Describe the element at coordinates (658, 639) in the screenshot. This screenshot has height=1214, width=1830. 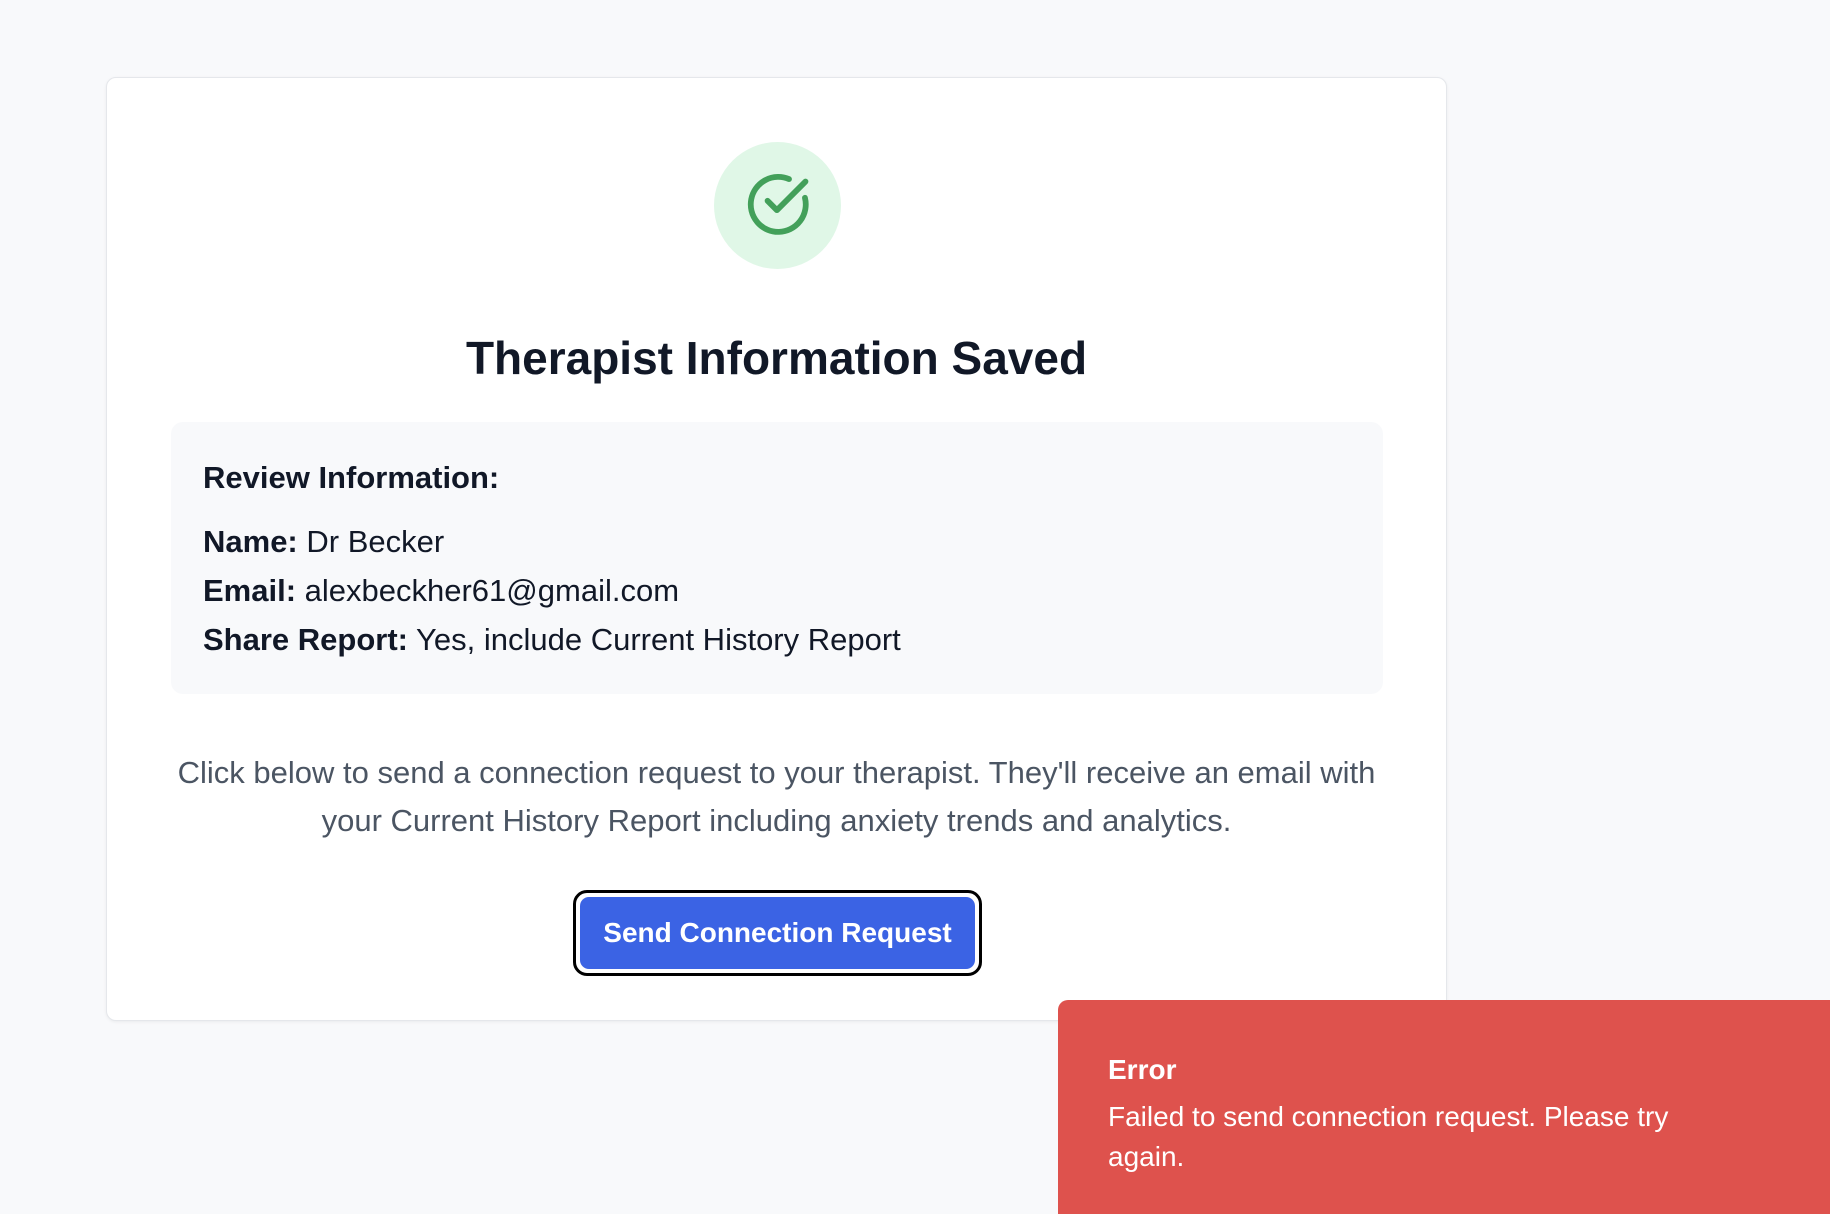
I see `share-report-value: Yes, include Current History Report` at that location.